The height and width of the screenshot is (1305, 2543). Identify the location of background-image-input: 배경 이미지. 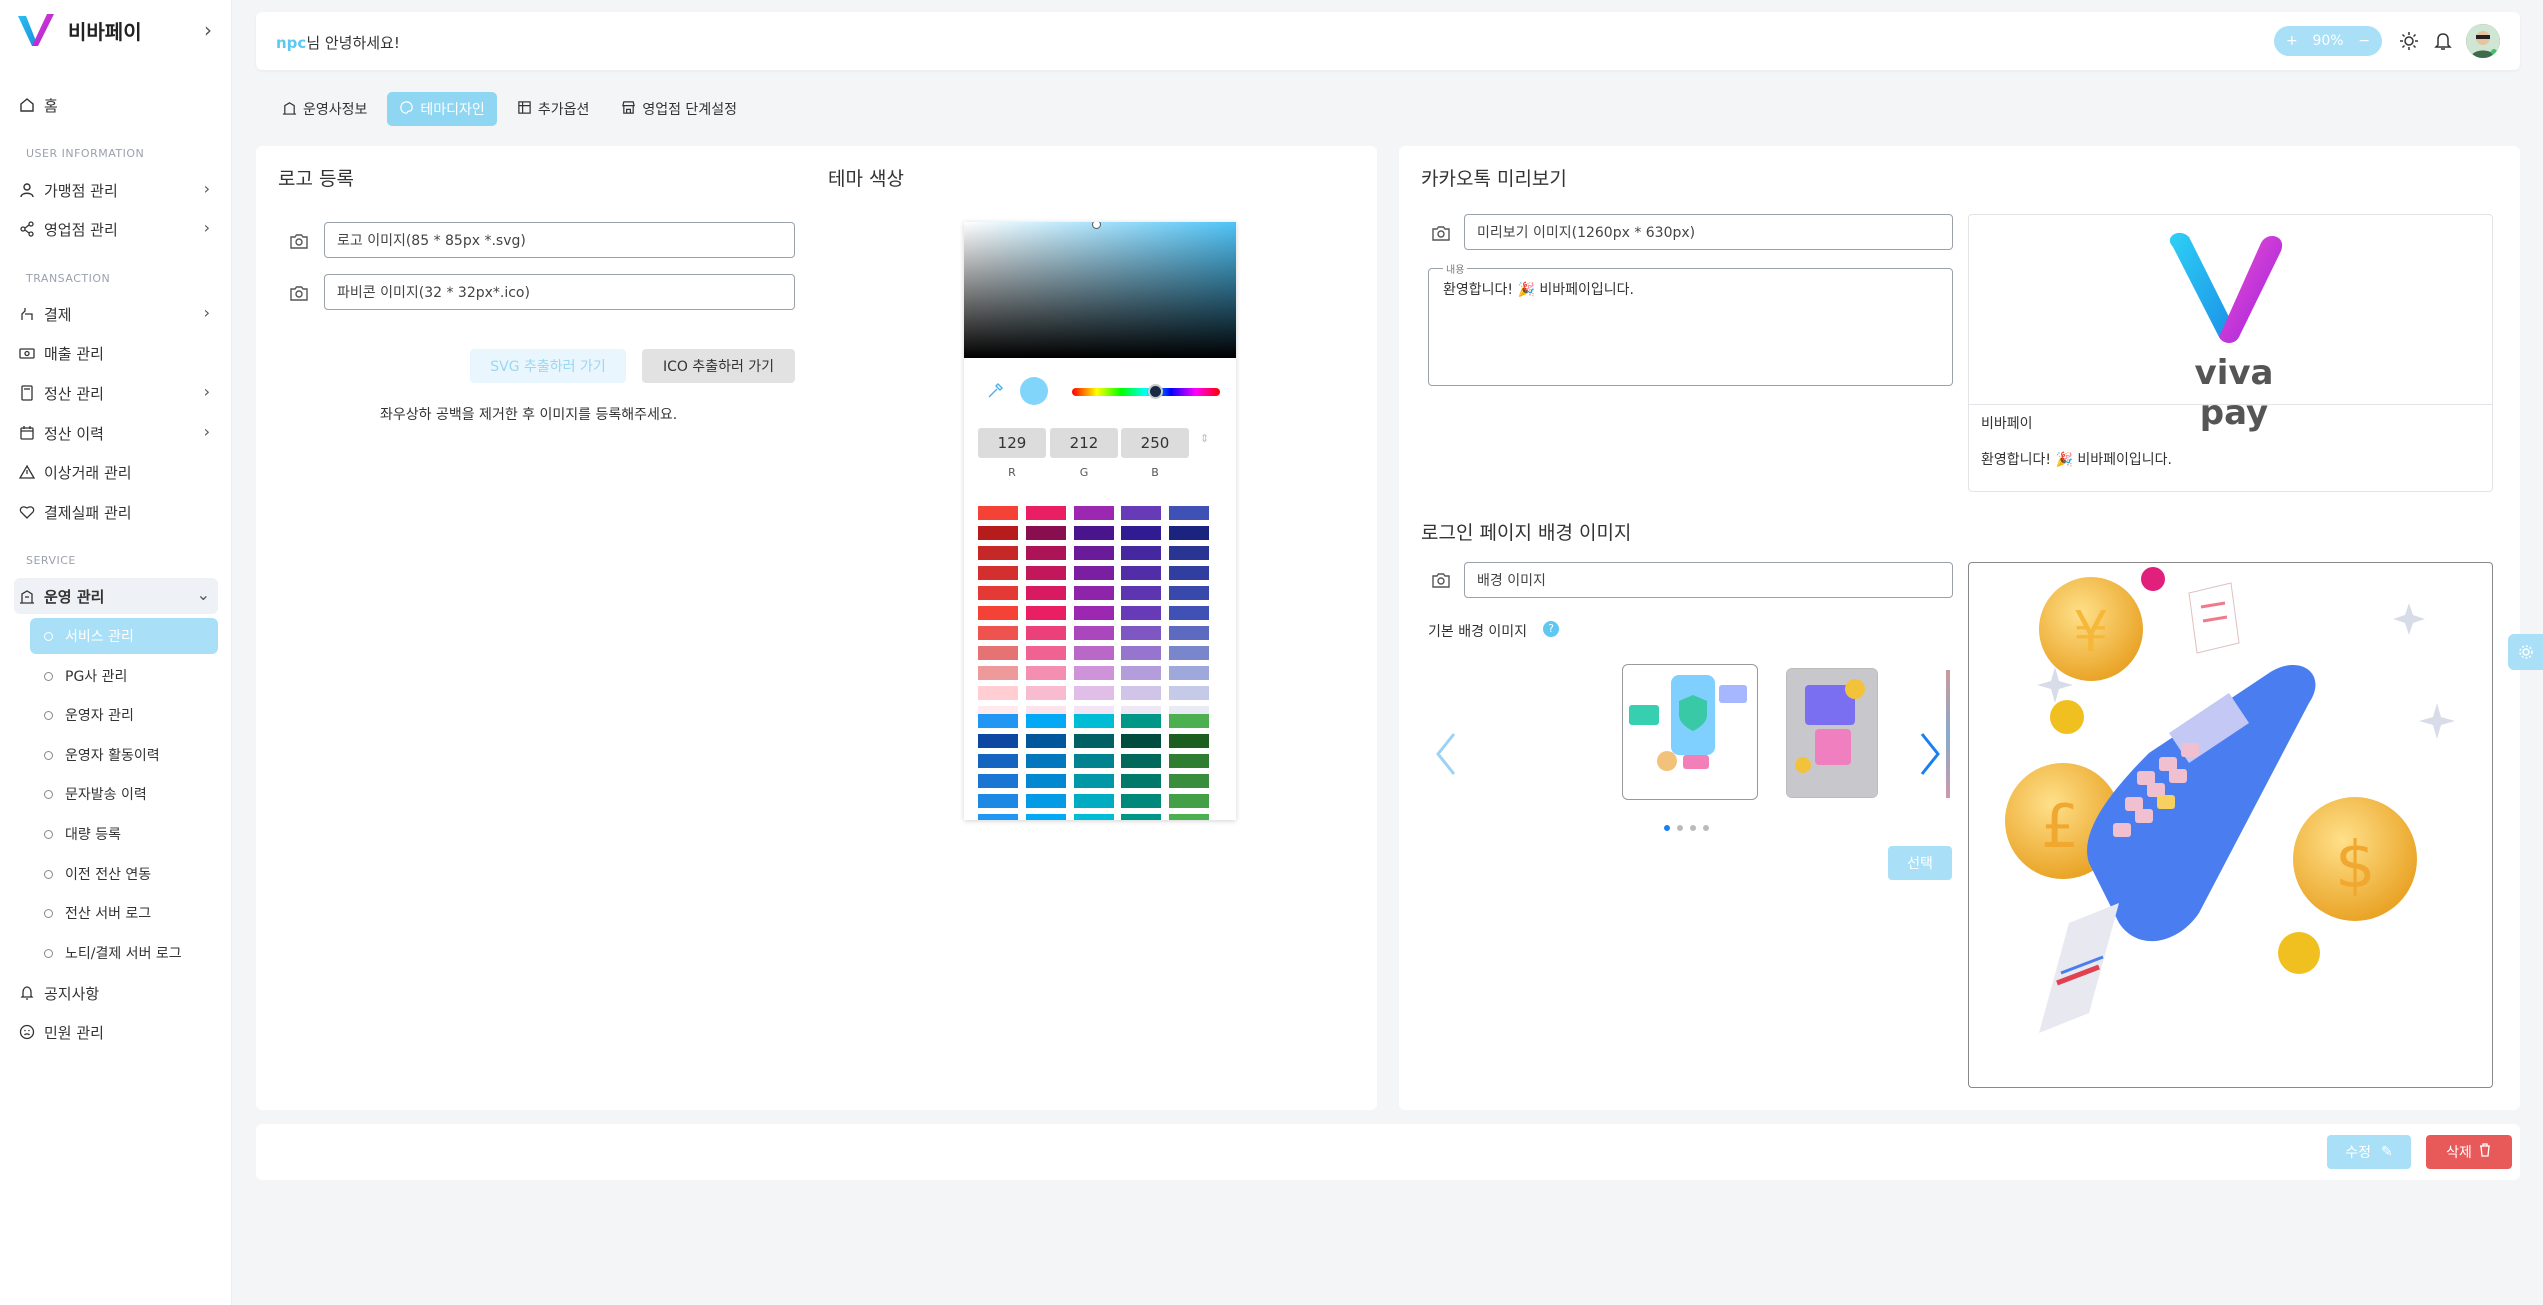
(1708, 580).